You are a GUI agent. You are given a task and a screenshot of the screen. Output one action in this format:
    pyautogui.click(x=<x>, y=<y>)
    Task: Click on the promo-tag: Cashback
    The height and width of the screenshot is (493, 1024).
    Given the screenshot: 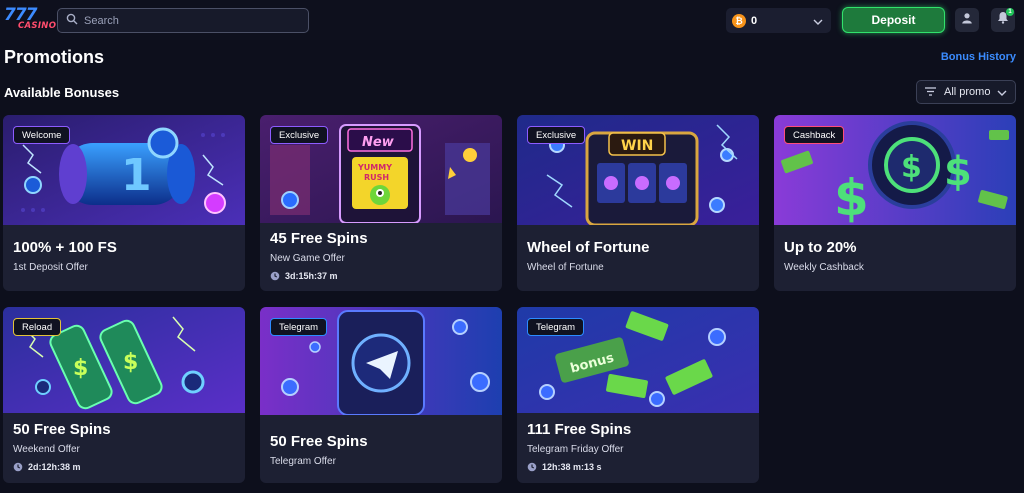 What is the action you would take?
    pyautogui.click(x=814, y=135)
    